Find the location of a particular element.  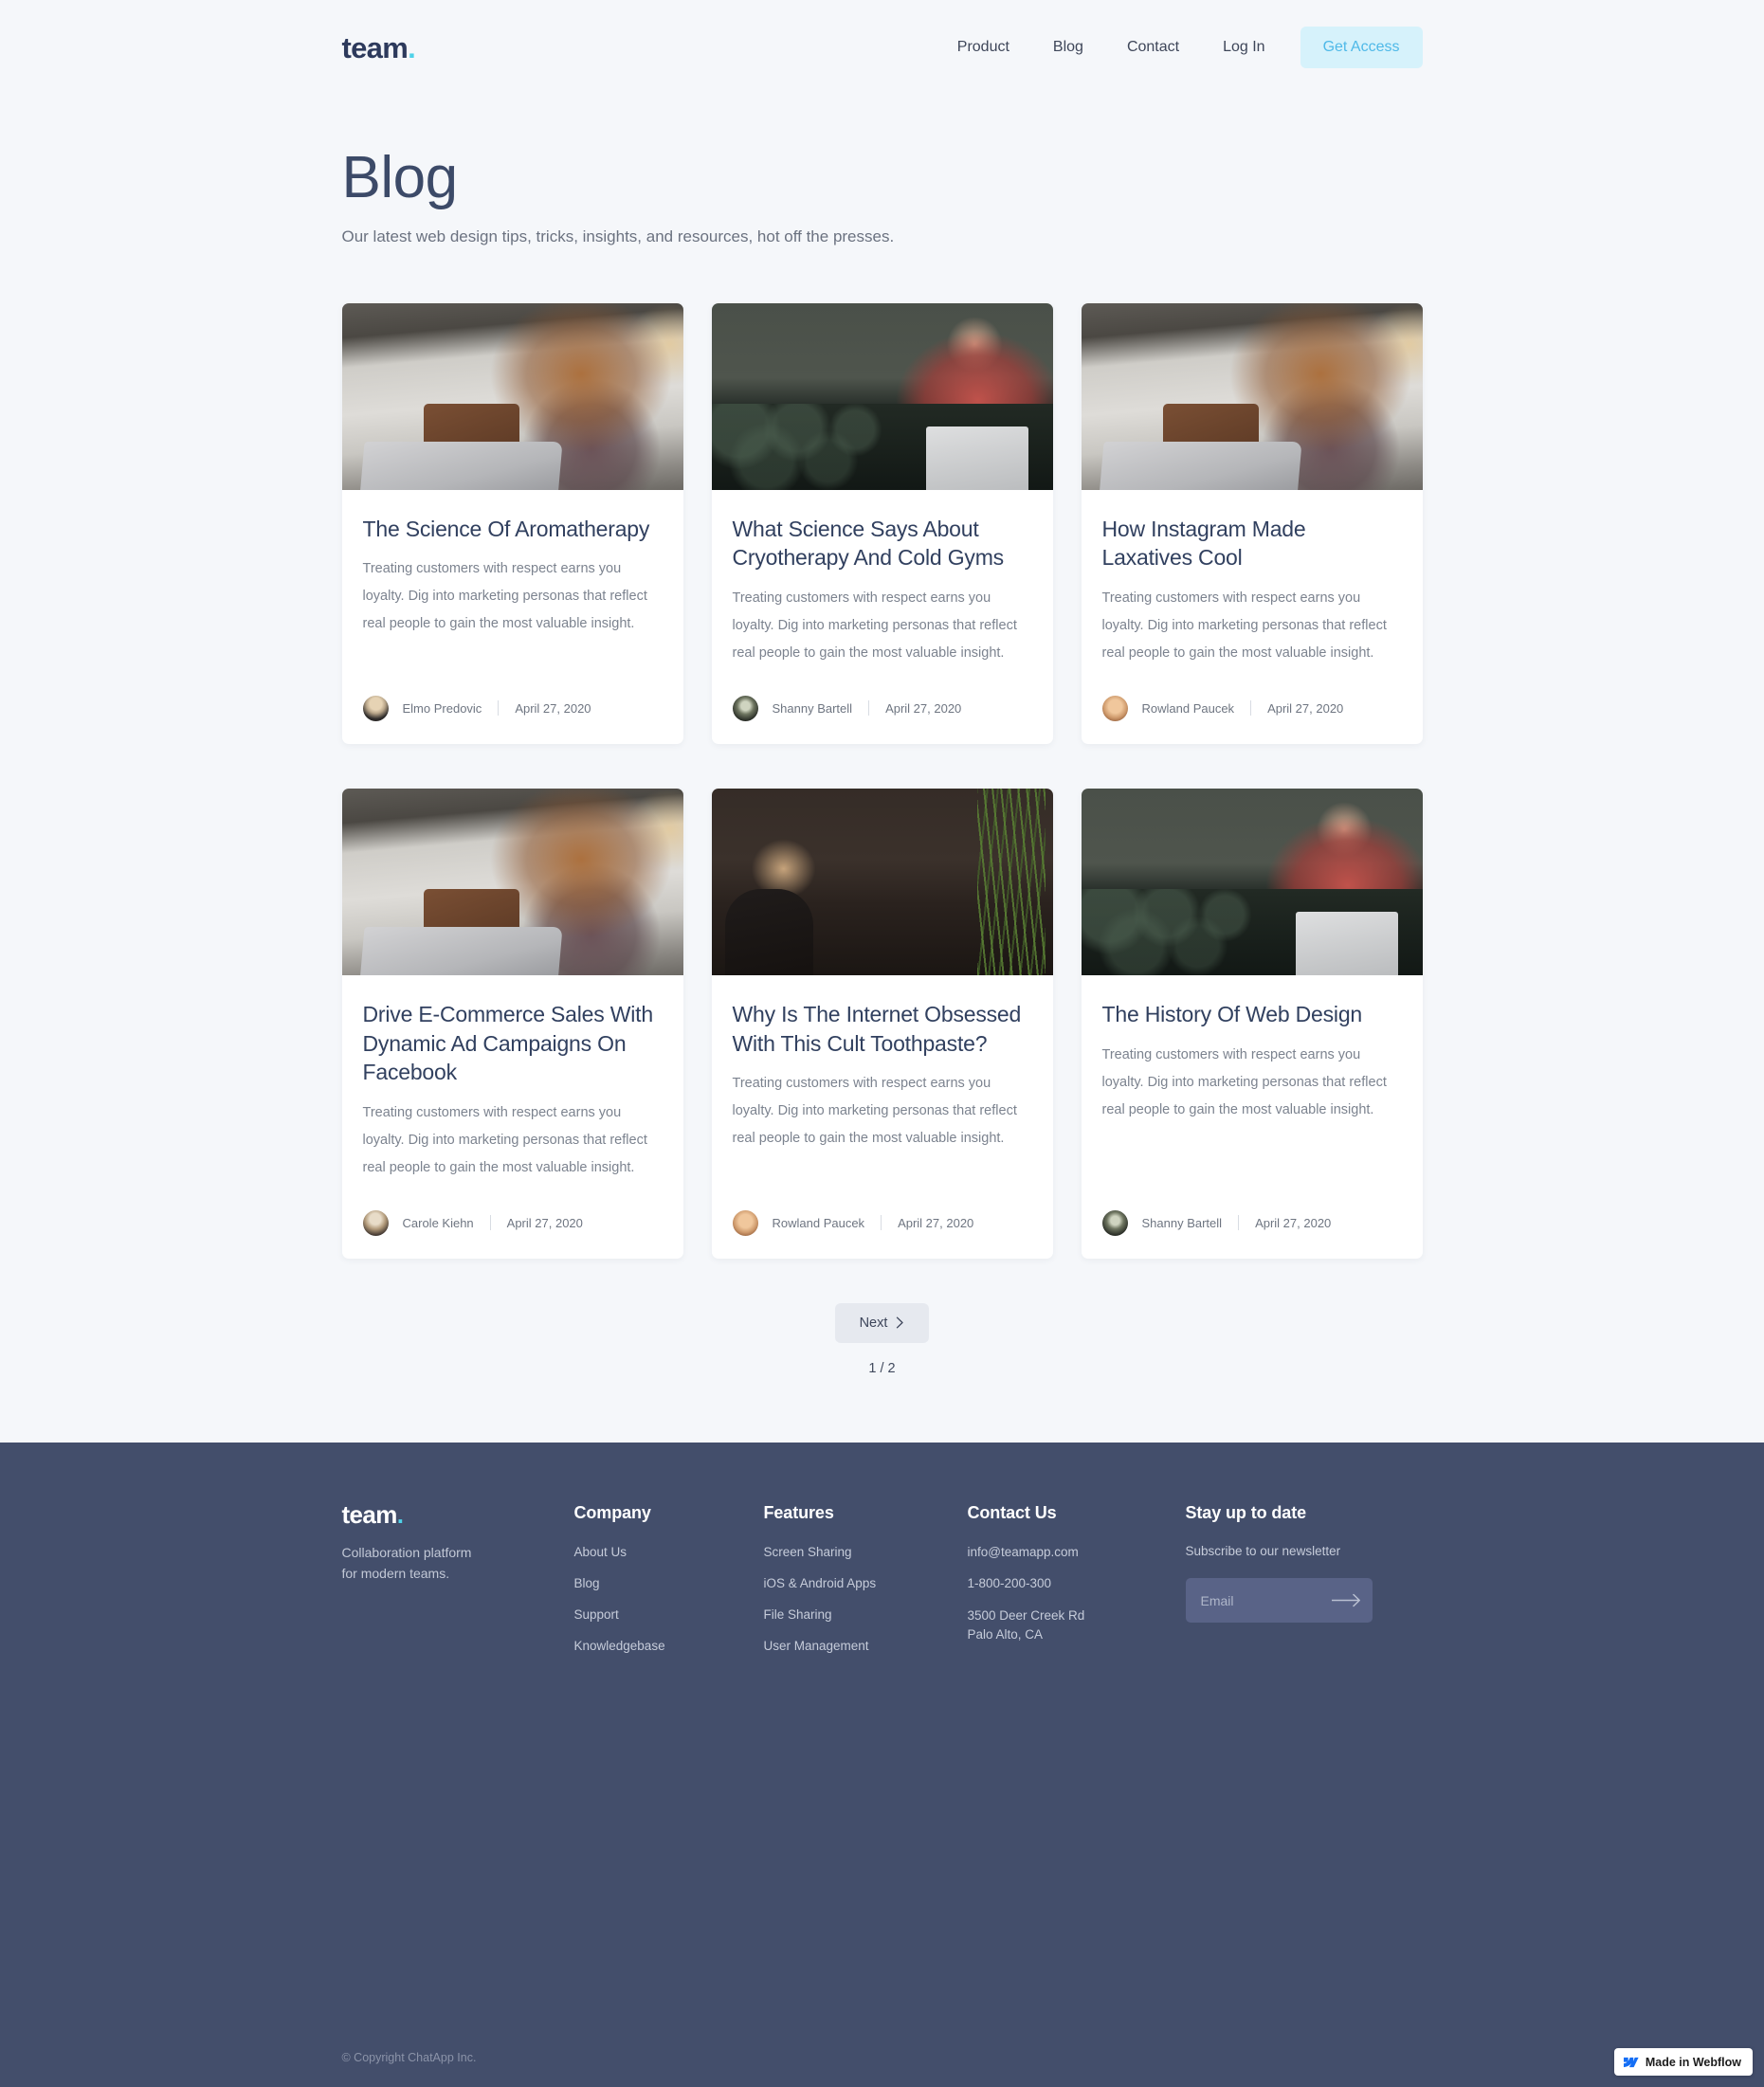

post-title: The History Of Web Design is located at coordinates (1232, 1013).